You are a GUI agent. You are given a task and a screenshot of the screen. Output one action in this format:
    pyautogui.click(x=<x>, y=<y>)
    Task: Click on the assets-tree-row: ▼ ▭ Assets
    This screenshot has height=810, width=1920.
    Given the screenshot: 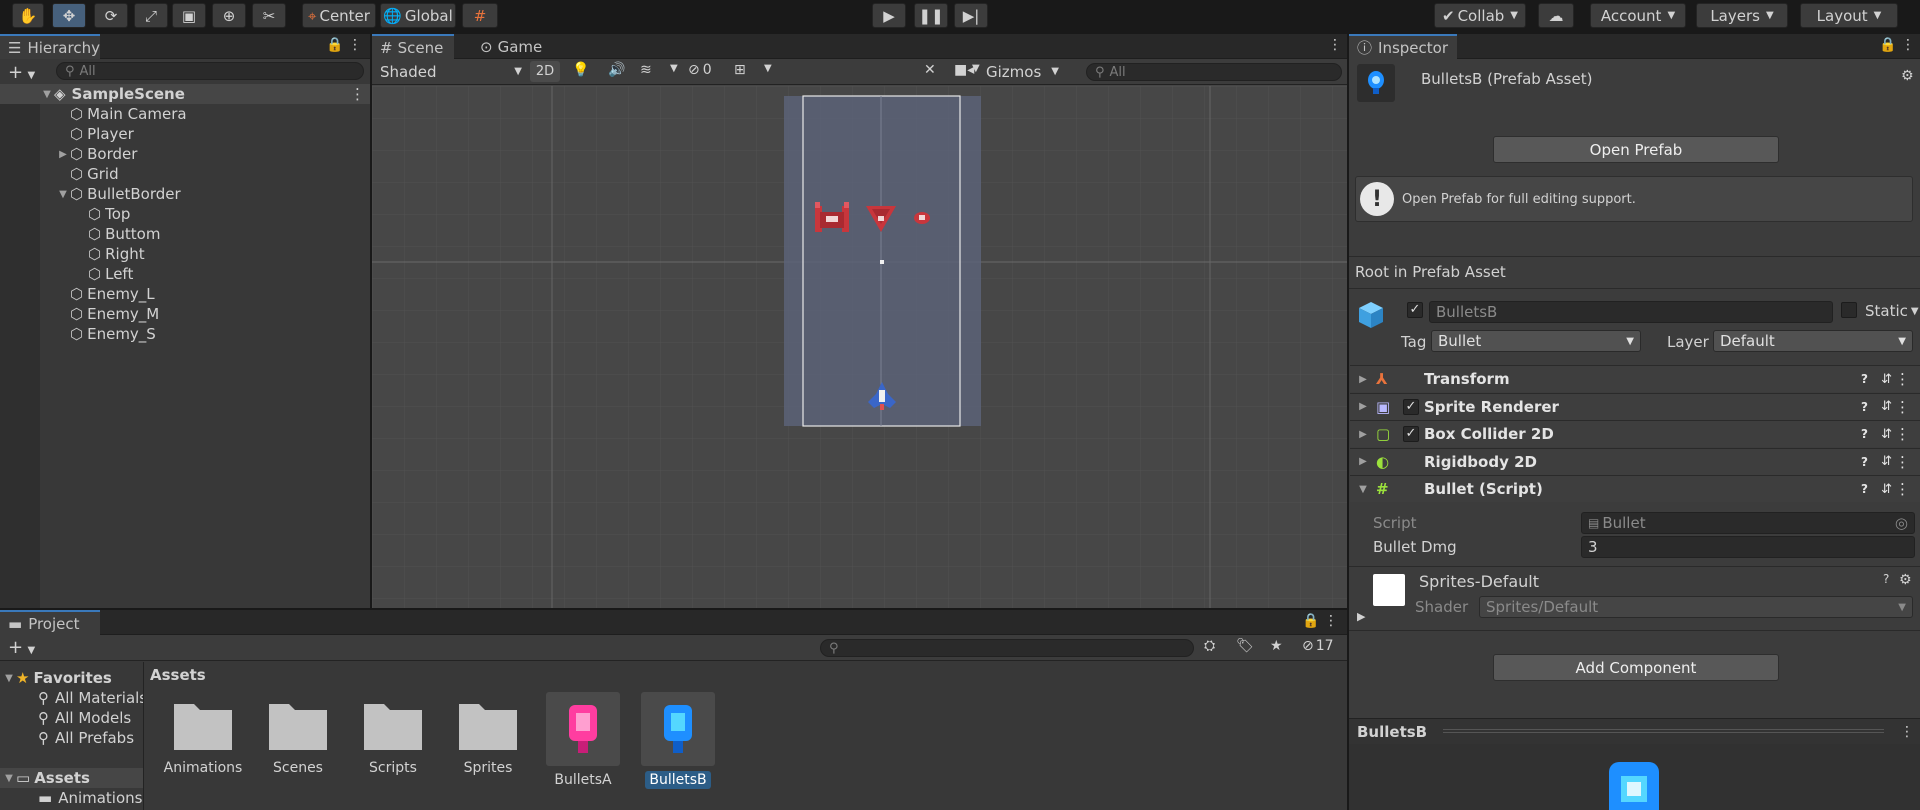 What is the action you would take?
    pyautogui.click(x=71, y=778)
    